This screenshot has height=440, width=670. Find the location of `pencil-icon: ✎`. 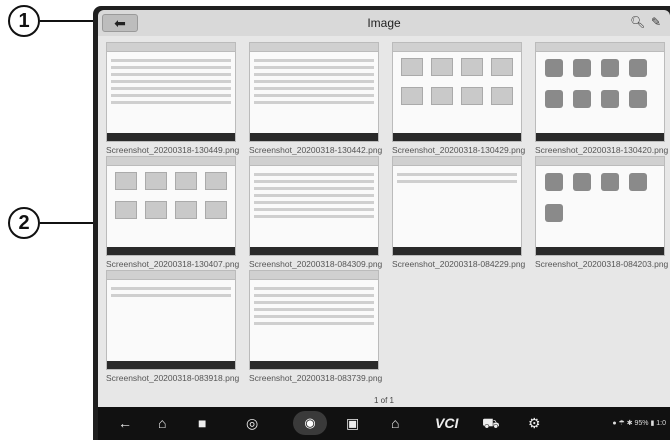

pencil-icon: ✎ is located at coordinates (656, 22).